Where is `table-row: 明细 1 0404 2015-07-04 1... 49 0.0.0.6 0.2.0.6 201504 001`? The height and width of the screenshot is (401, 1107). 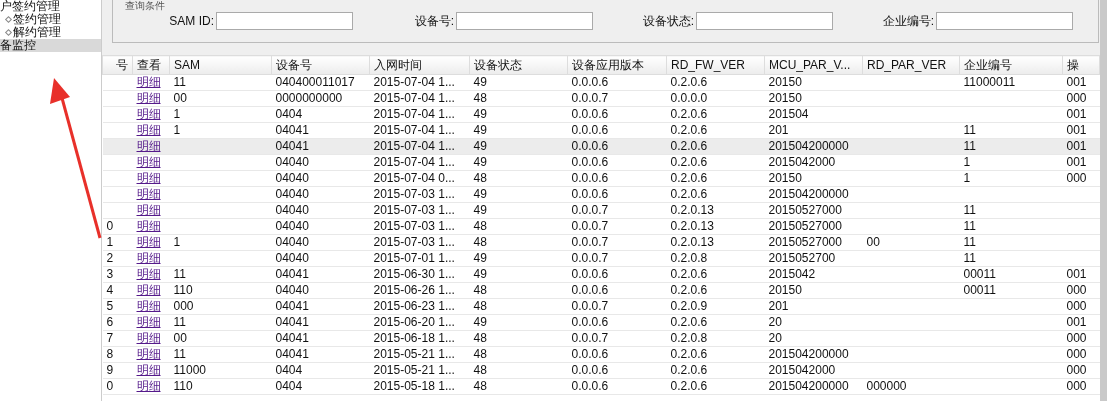
table-row: 明细 1 0404 2015-07-04 1... 49 0.0.0.6 0.2.0.6 201504 001 is located at coordinates (601, 114).